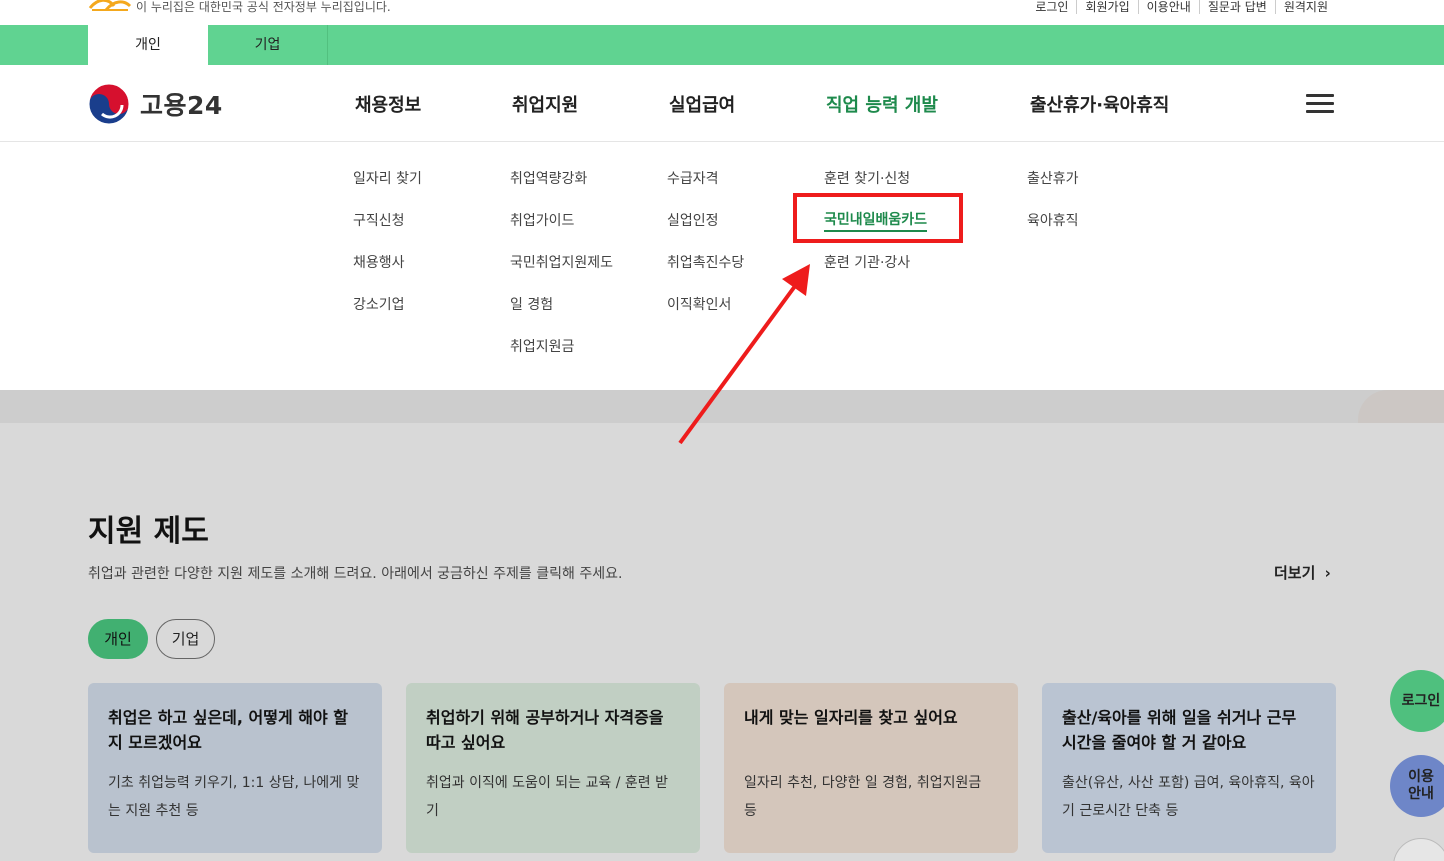 The height and width of the screenshot is (861, 1444). Describe the element at coordinates (1421, 785) in the screenshot. I see `floating-guide-label: 이용 안내` at that location.